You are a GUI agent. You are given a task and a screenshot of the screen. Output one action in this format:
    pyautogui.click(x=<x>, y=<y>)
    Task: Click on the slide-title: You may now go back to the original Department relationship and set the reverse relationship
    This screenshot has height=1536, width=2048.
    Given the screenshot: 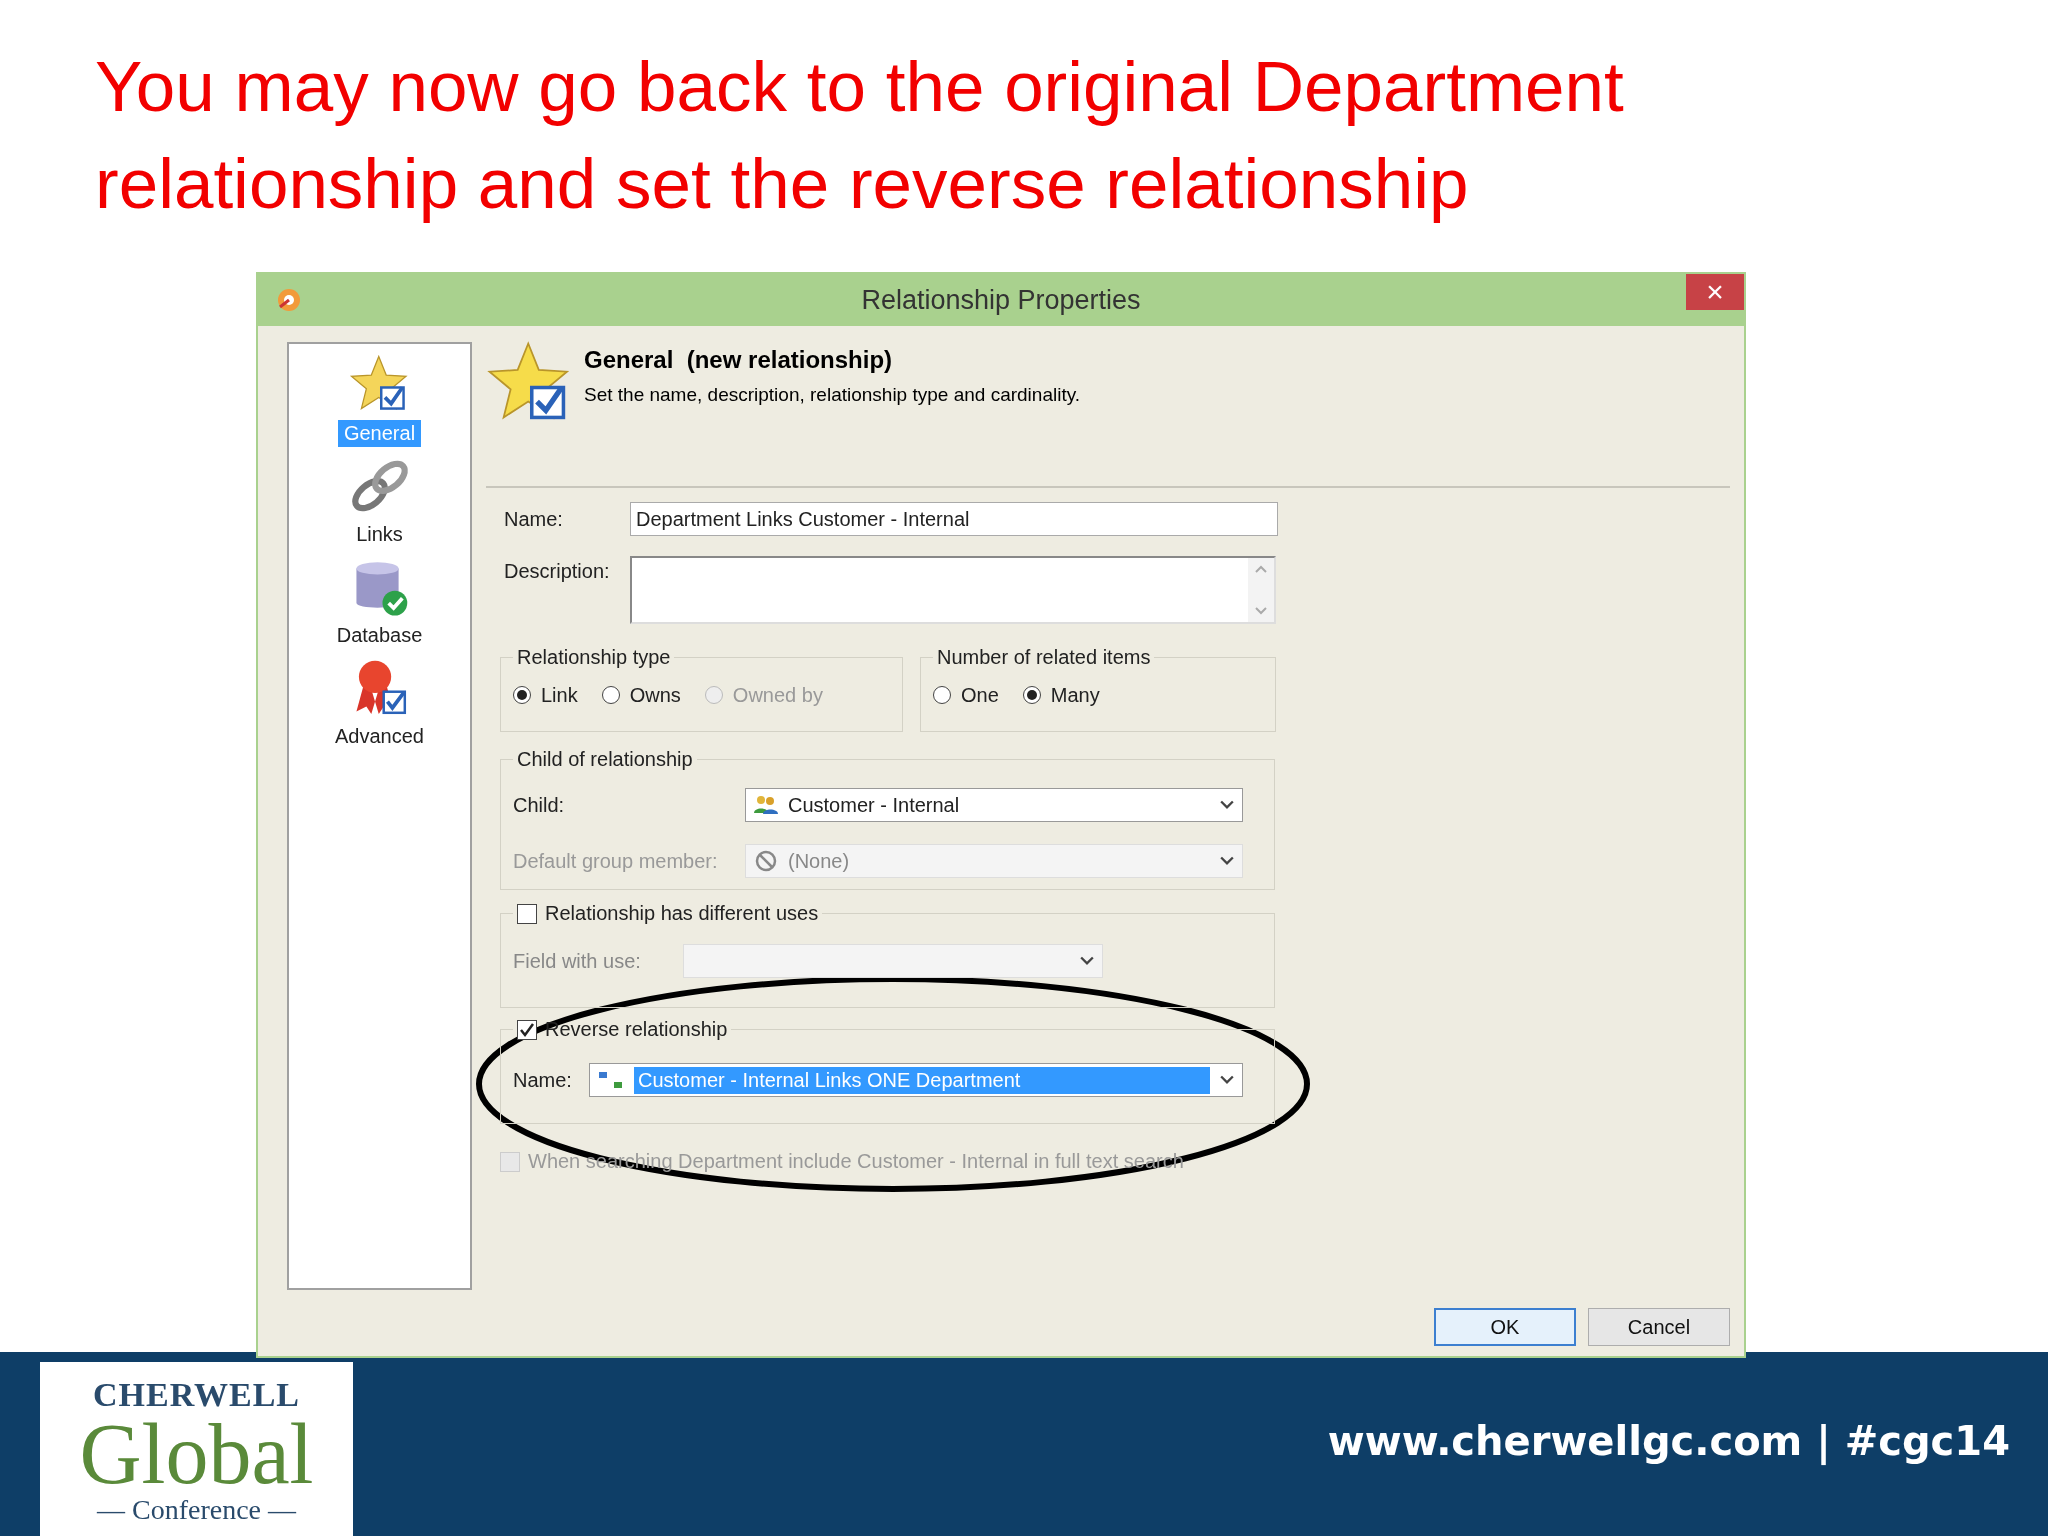 What is the action you would take?
    pyautogui.click(x=859, y=135)
    